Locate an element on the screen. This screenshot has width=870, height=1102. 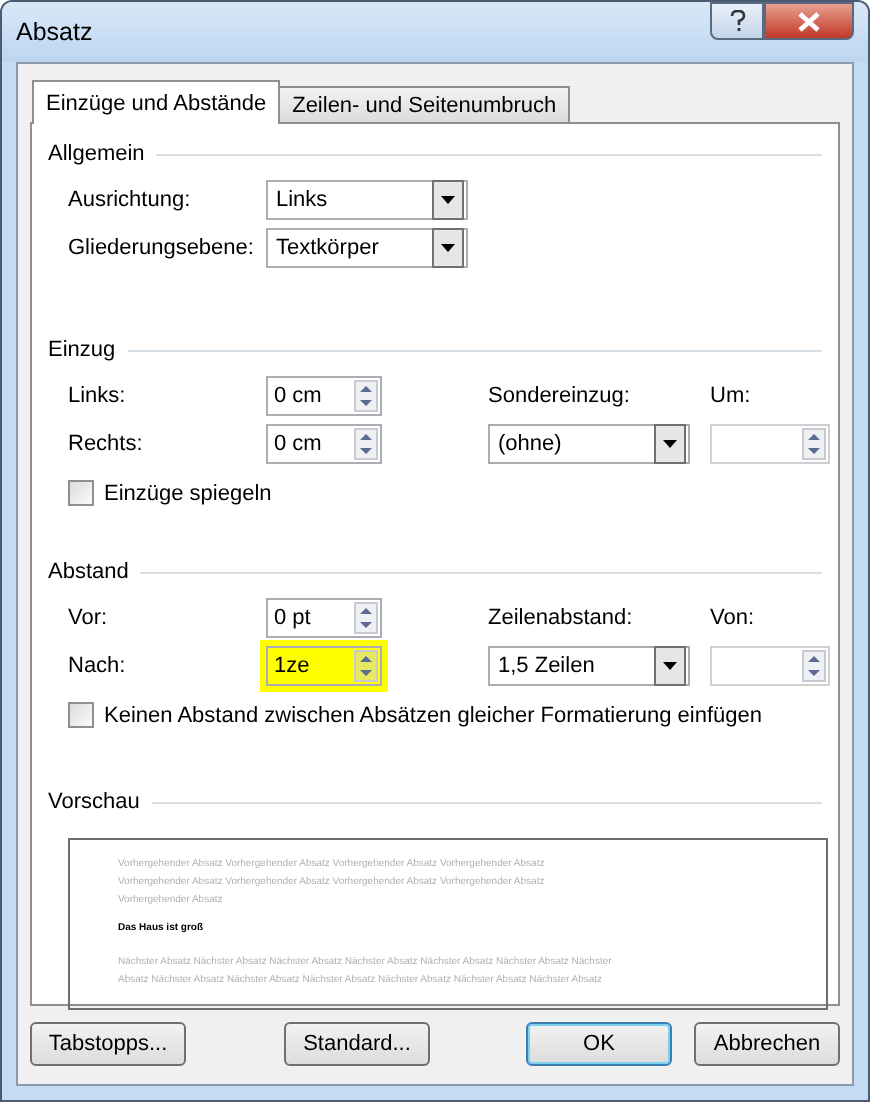
field-label: Von: is located at coordinates (733, 618).